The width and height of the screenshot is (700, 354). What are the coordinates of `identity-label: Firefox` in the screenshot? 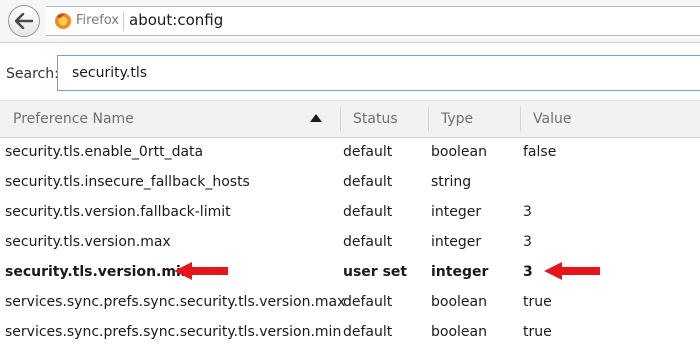 It's located at (98, 20).